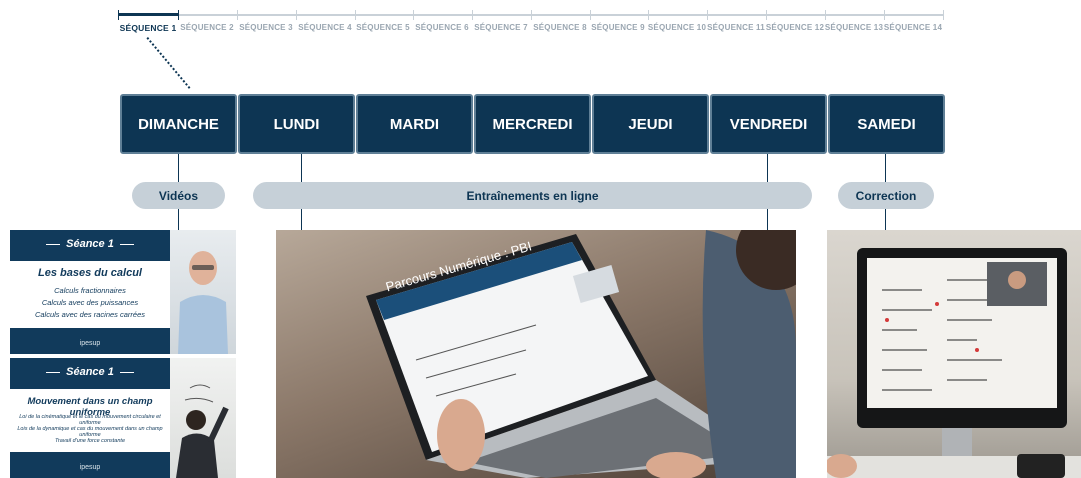 The height and width of the screenshot is (478, 1081). What do you see at coordinates (618, 27) in the screenshot?
I see `sequence-tab-label: SÉQUENCE 9` at bounding box center [618, 27].